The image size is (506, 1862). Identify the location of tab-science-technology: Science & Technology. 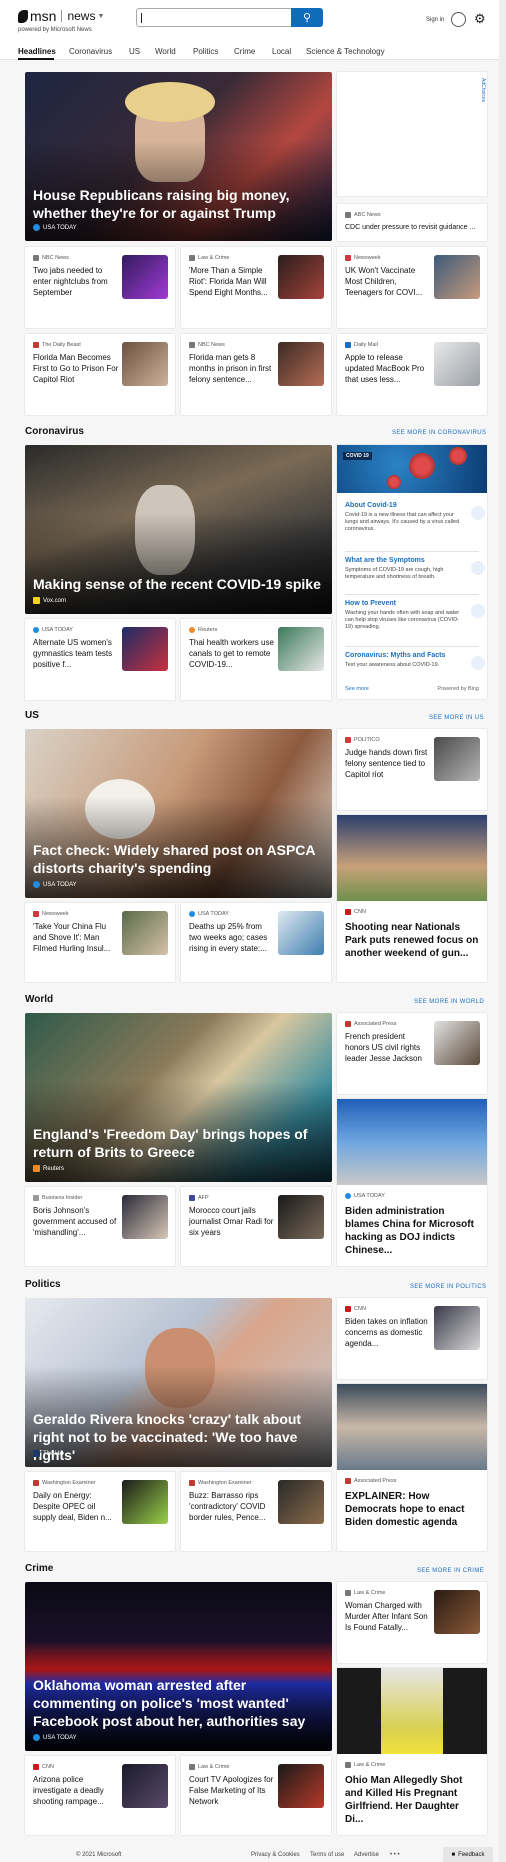
(345, 51).